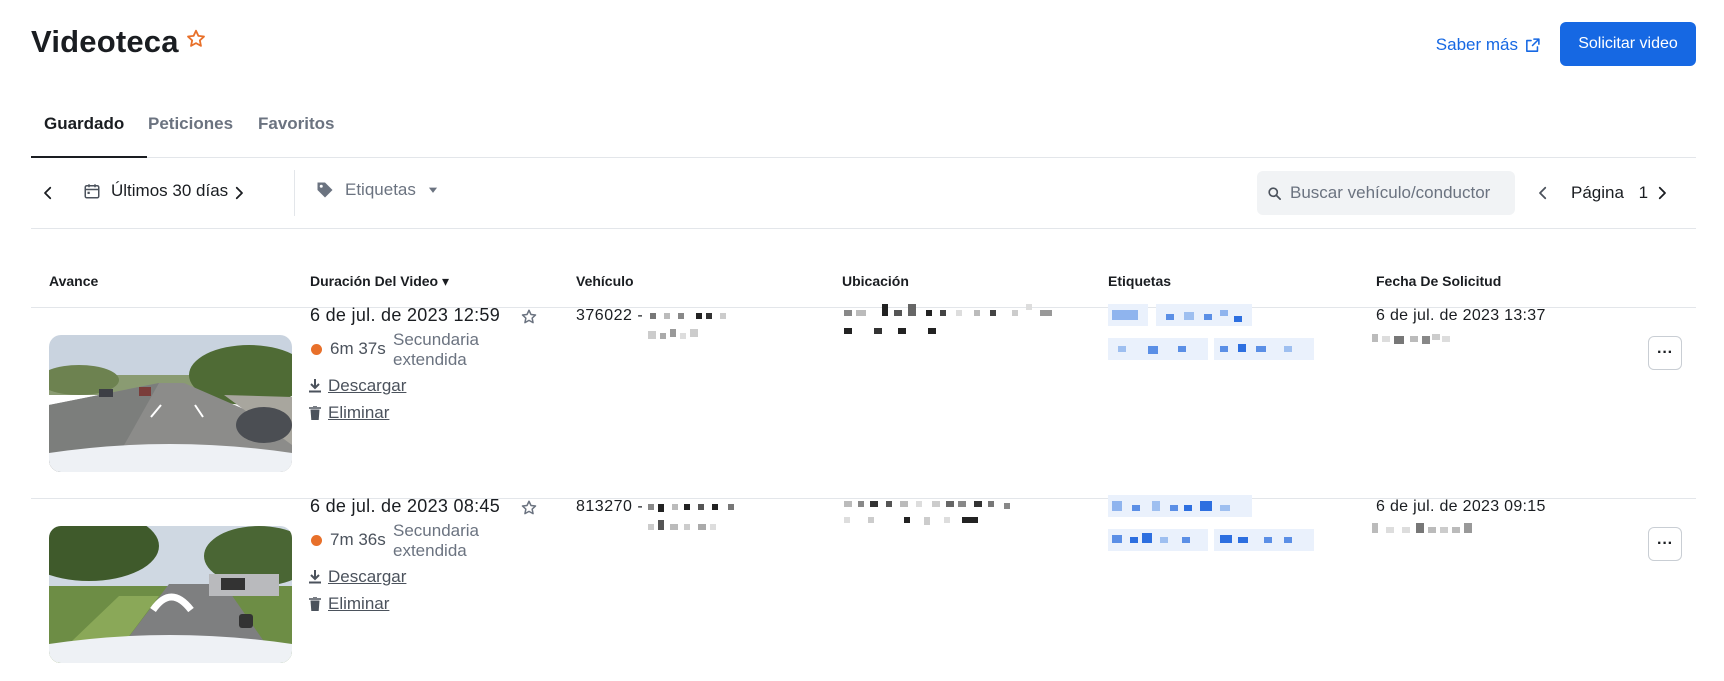  What do you see at coordinates (610, 506) in the screenshot?
I see `vehicle-id: 813270 -` at bounding box center [610, 506].